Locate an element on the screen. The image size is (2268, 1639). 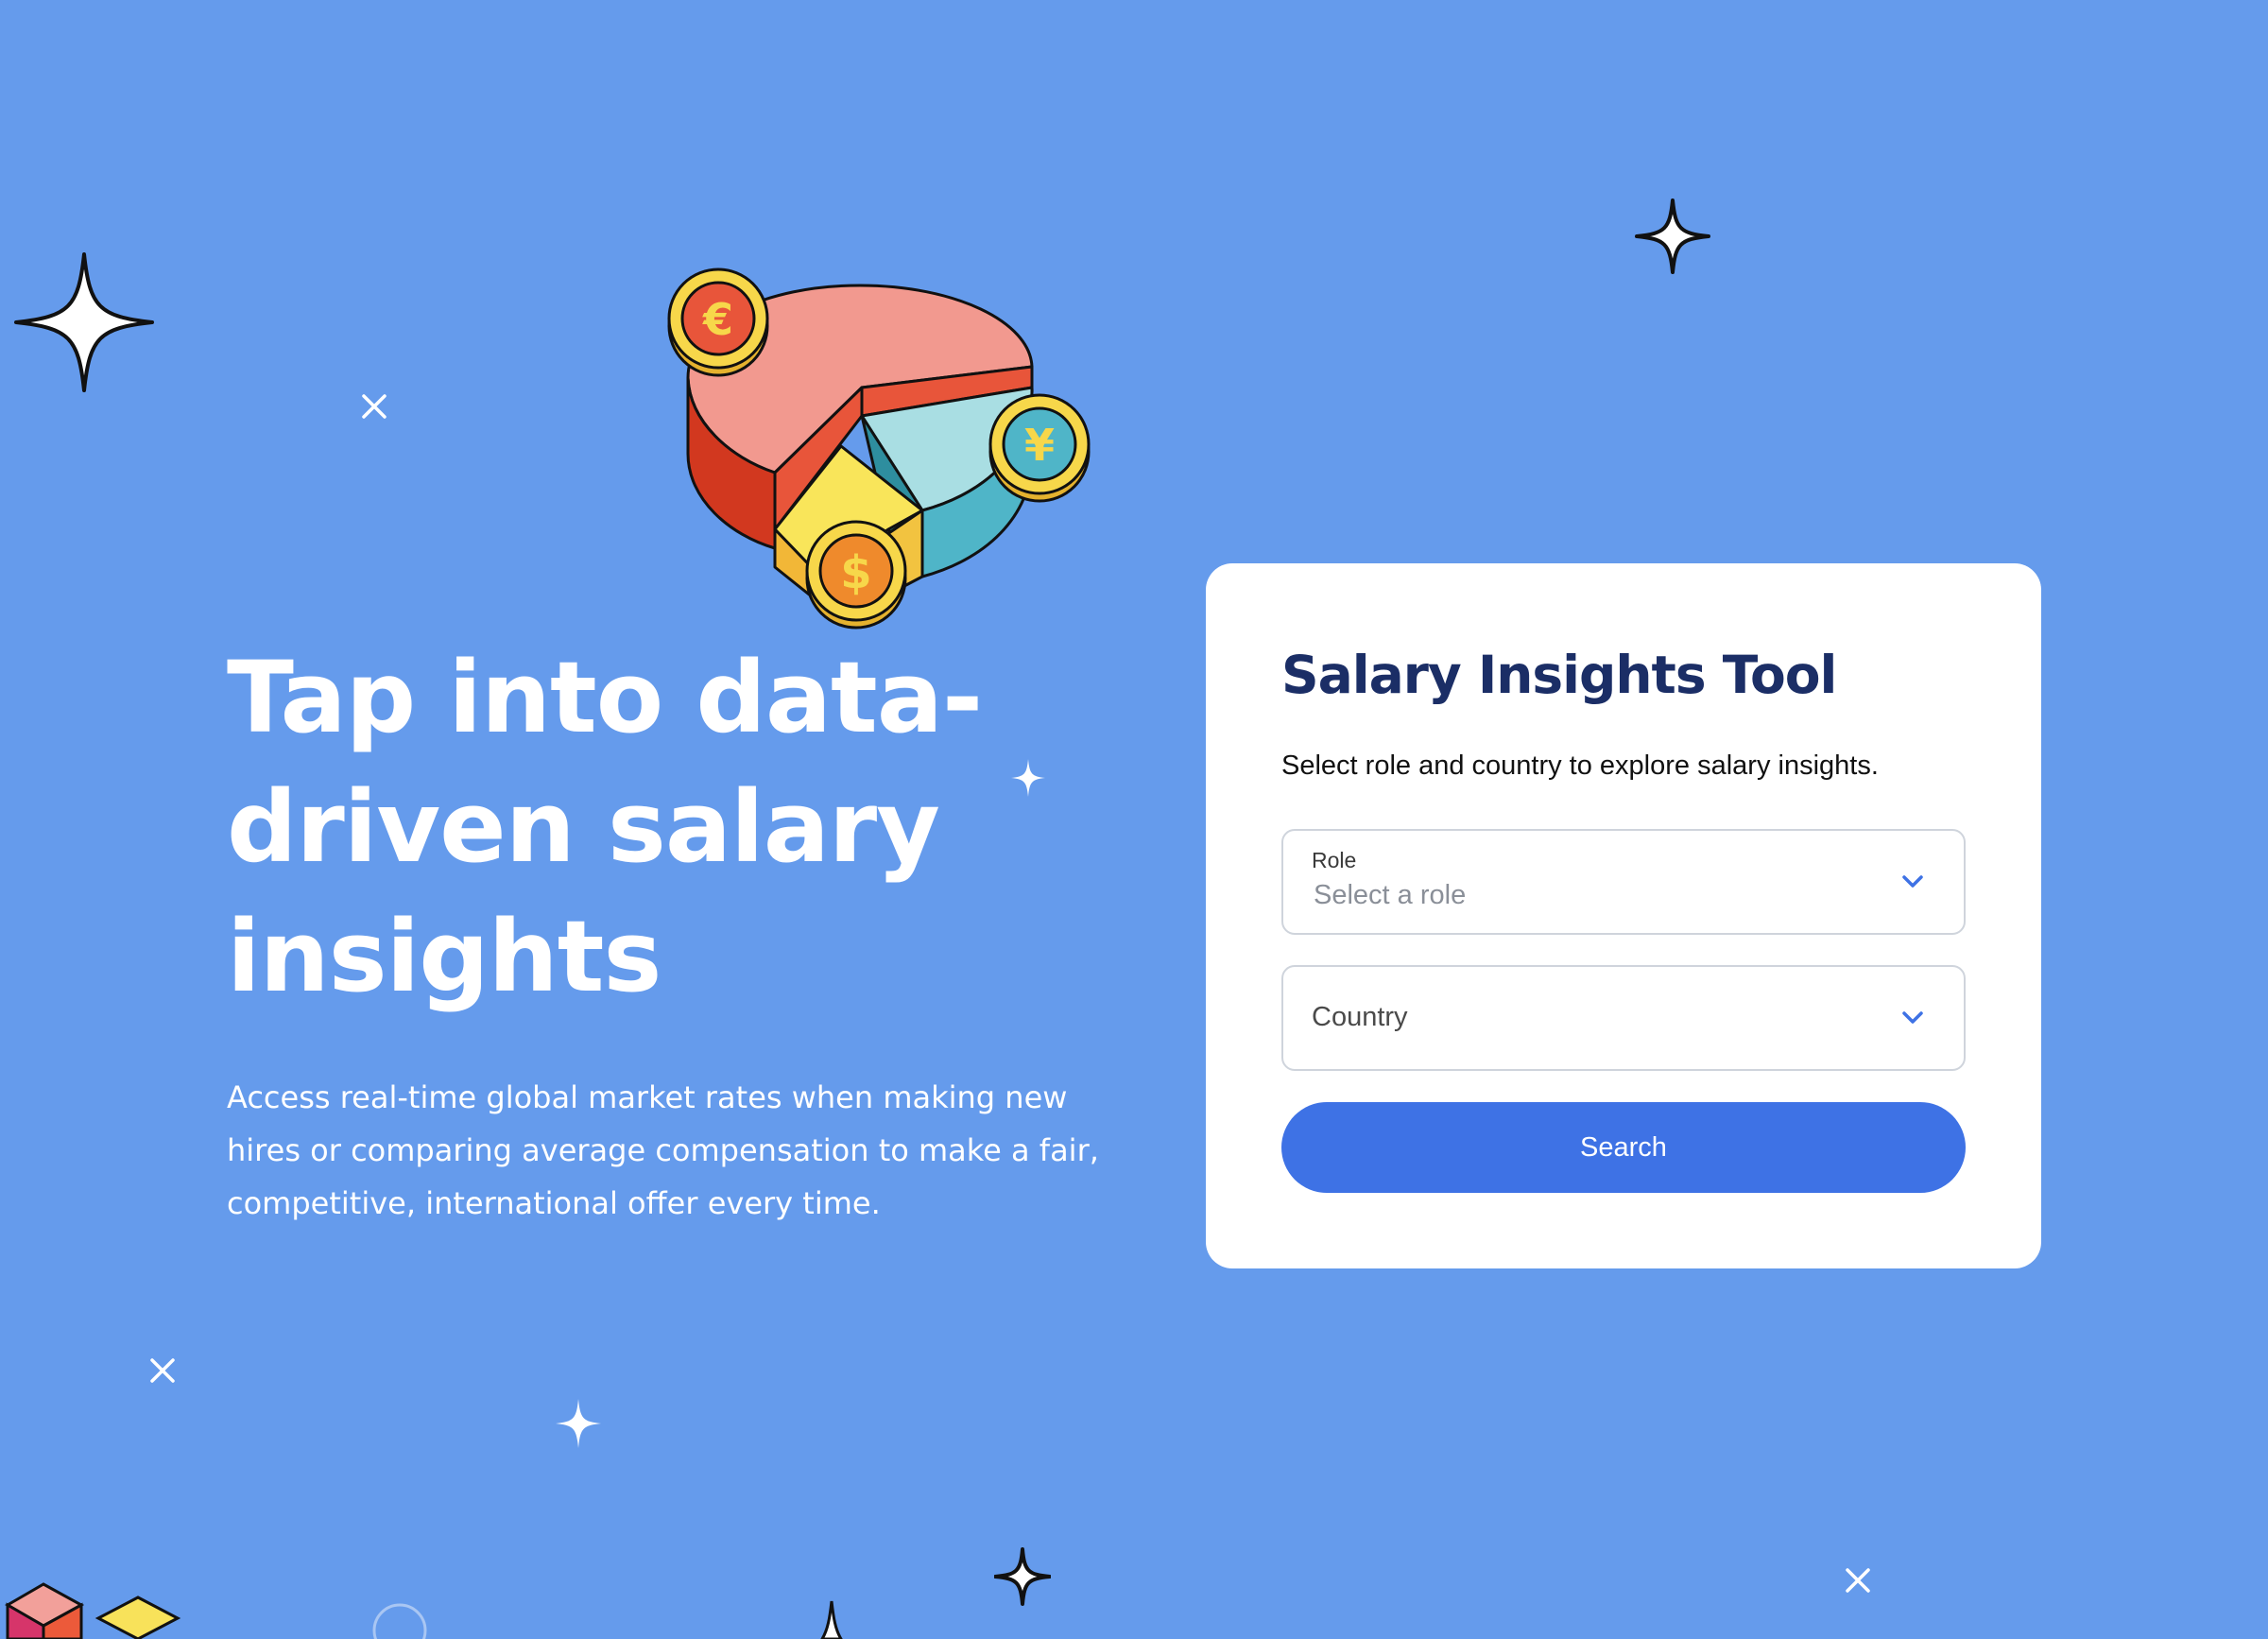
hero-title: Tap into data- driven salary insights is located at coordinates (605, 827).